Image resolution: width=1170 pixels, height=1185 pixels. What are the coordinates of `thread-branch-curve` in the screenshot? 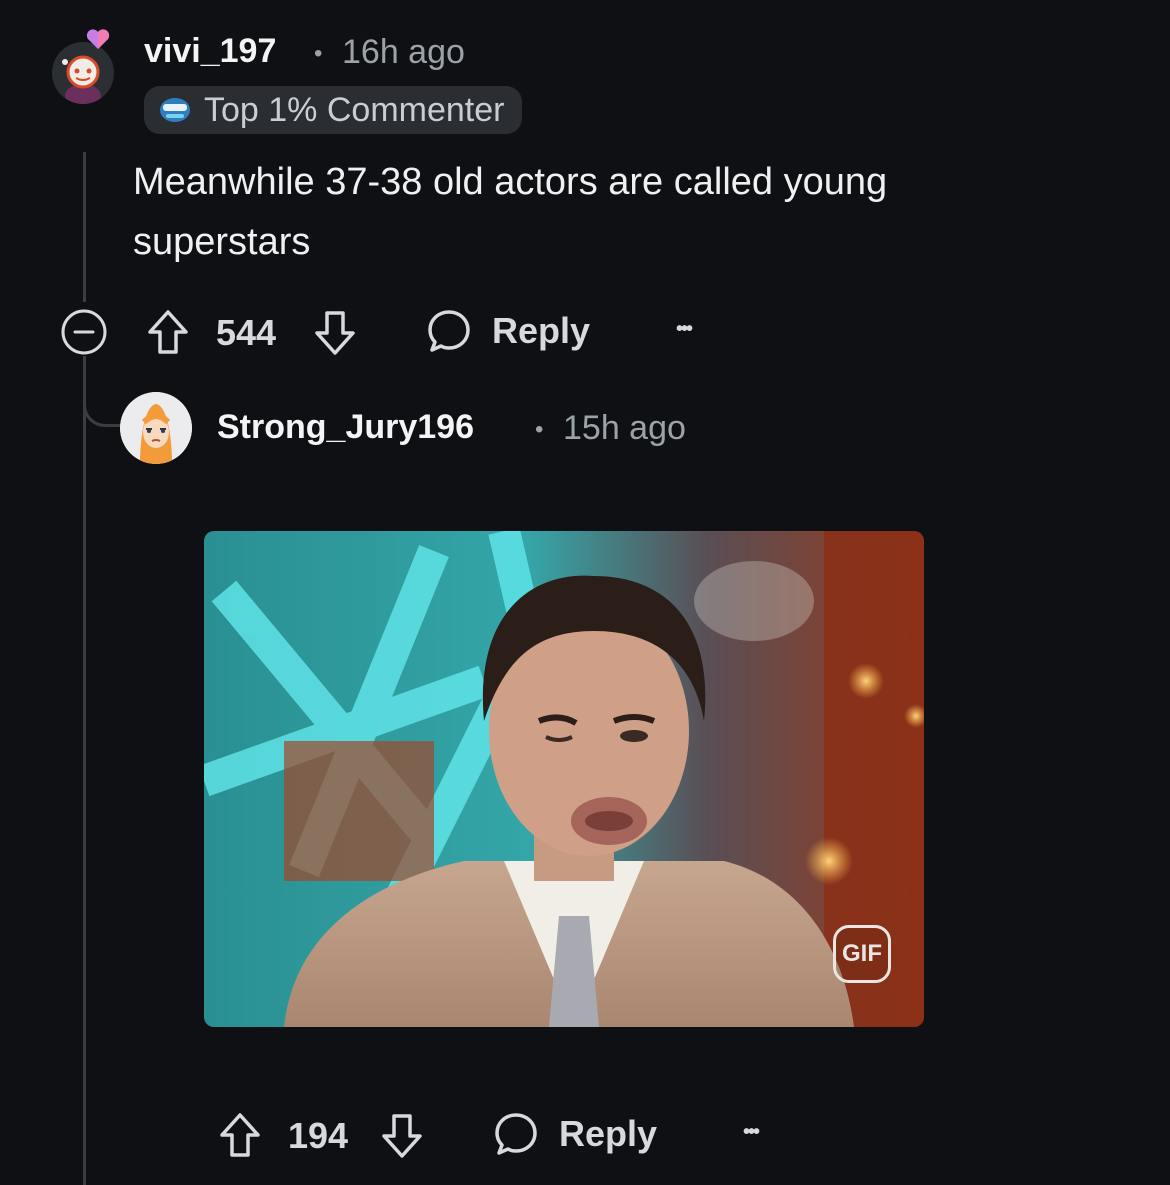 It's located at (102, 403).